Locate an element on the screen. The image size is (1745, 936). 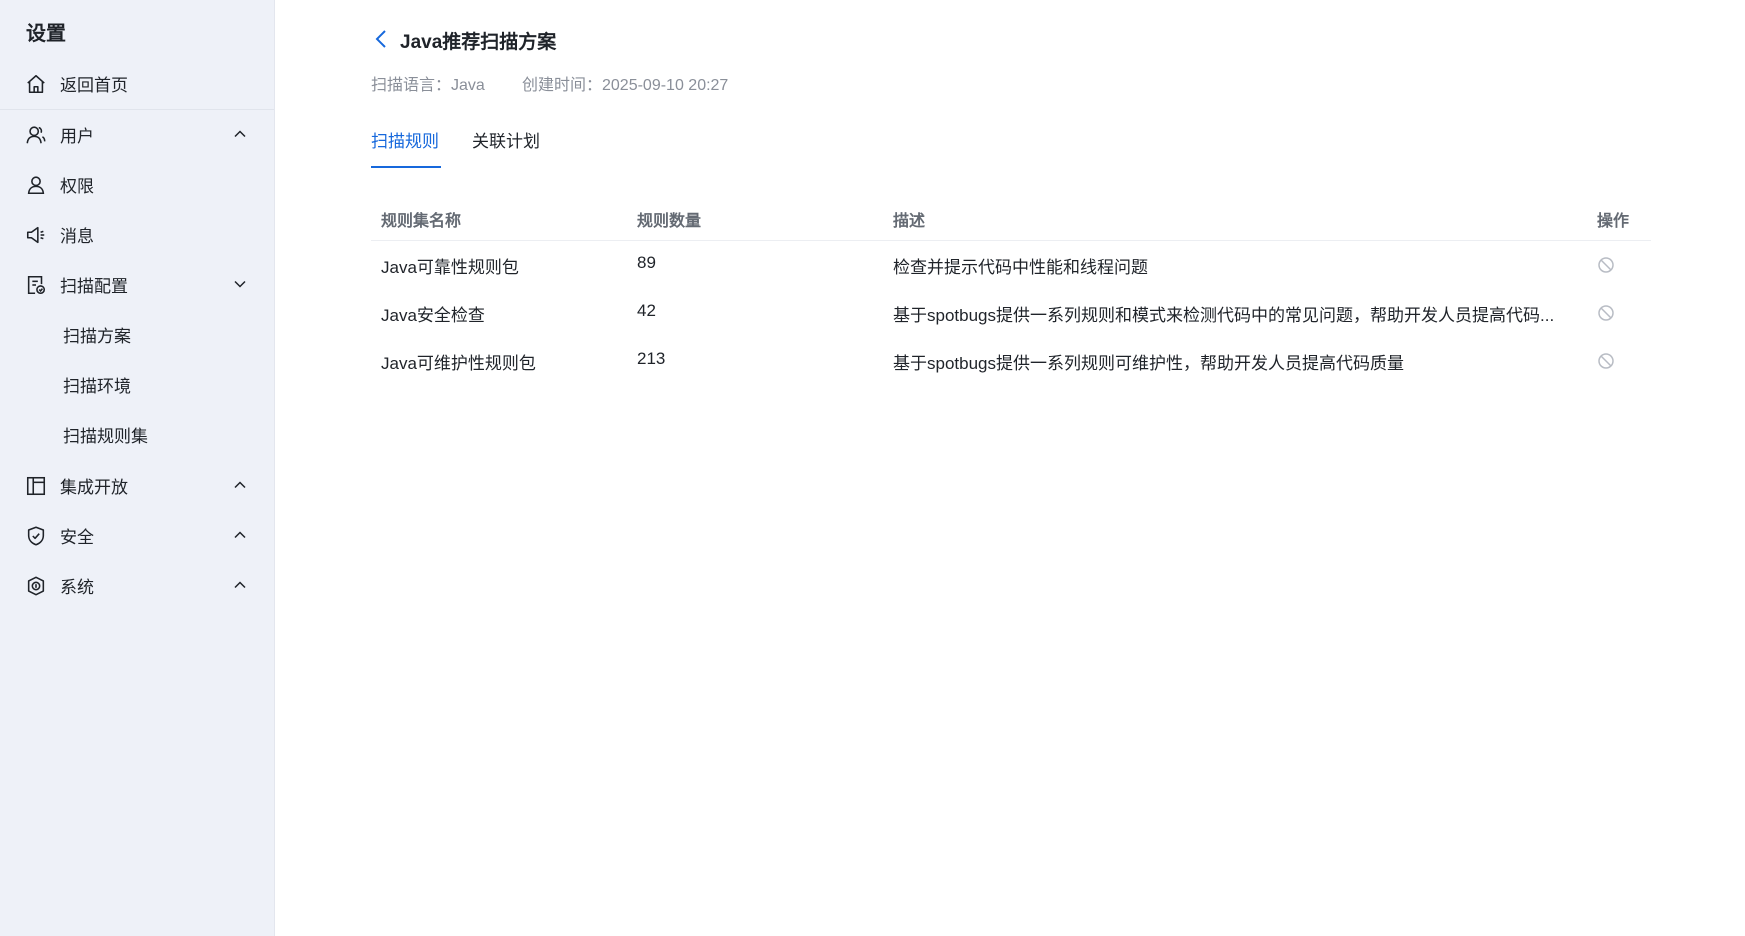
home-icon is located at coordinates (36, 84).